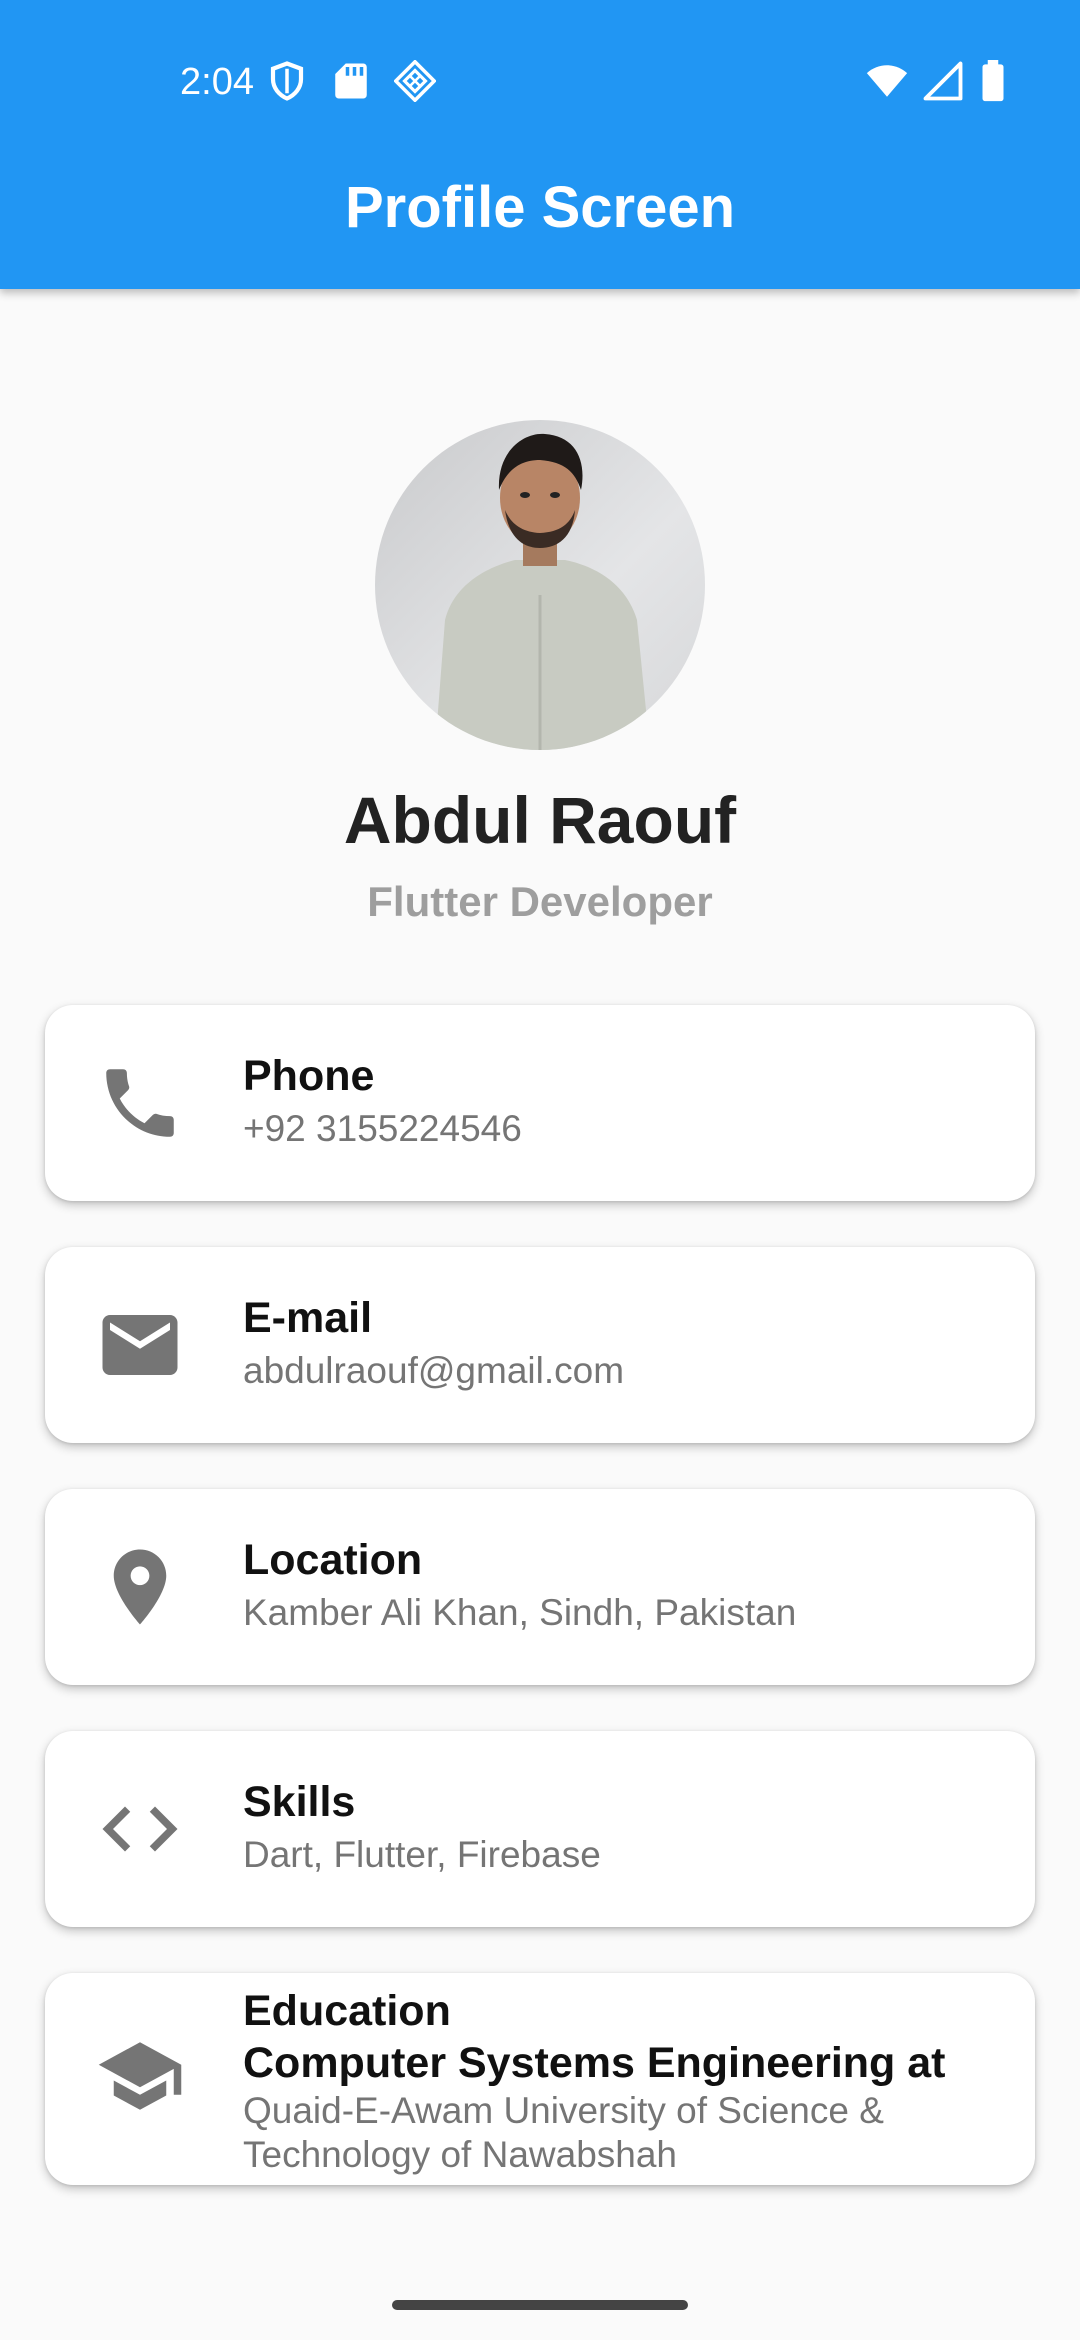  I want to click on graduation-cap-icon, so click(140, 2076).